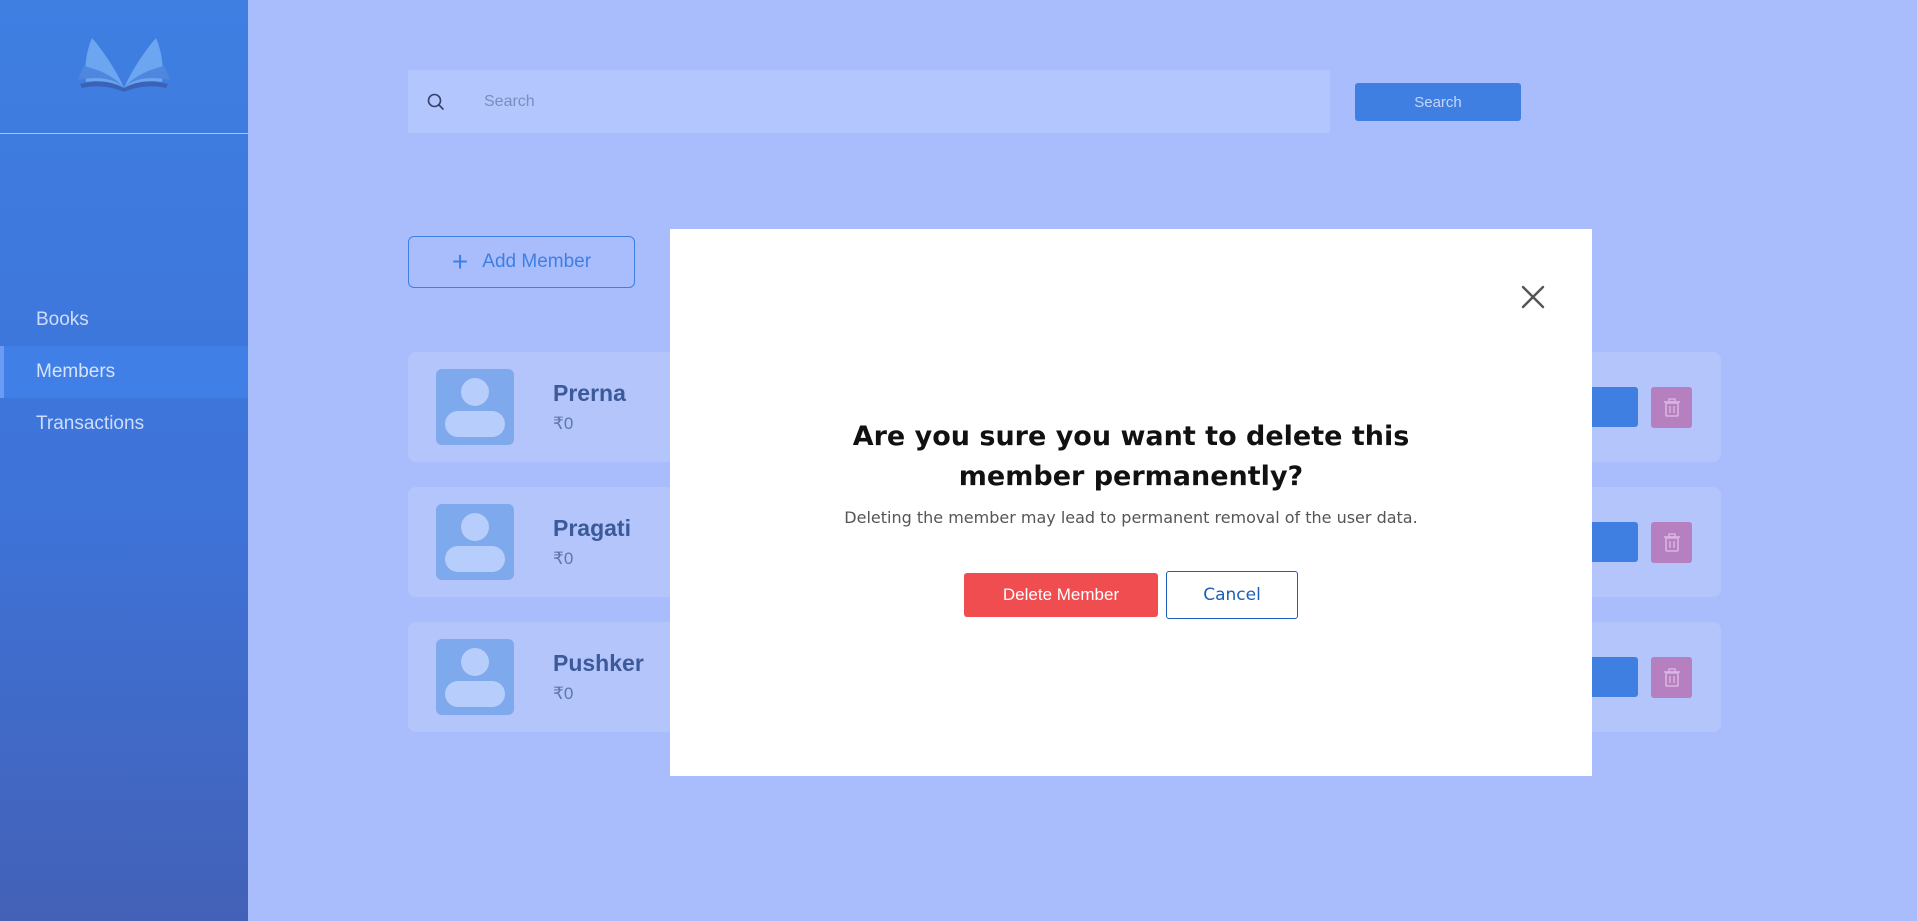  Describe the element at coordinates (124, 460) in the screenshot. I see `sidebar: Books Members Transactions` at that location.